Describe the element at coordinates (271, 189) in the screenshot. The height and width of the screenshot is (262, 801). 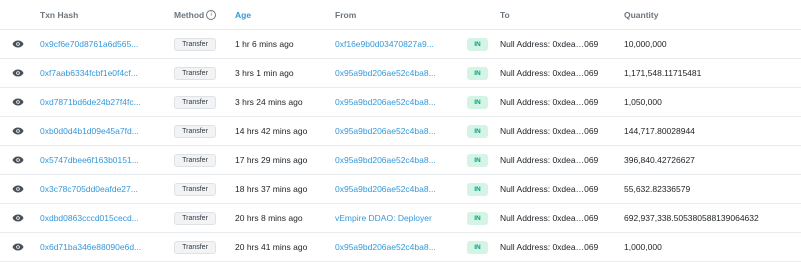
I see `age-text: 18 hrs 37 mins ago` at that location.